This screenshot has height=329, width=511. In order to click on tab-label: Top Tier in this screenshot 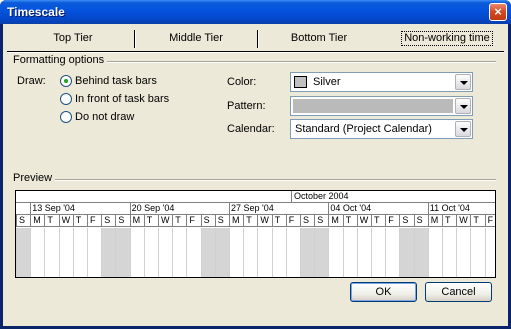, I will do `click(73, 38)`.